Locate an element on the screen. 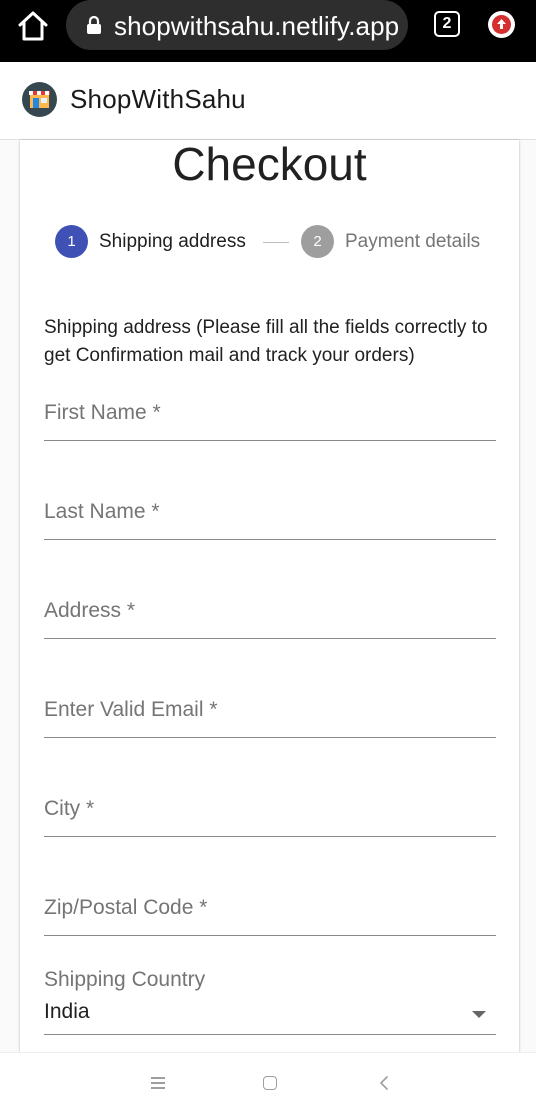 Image resolution: width=536 pixels, height=1115 pixels. browser-toolbar: shopwithsahu.netlify.app 2 is located at coordinates (268, 31).